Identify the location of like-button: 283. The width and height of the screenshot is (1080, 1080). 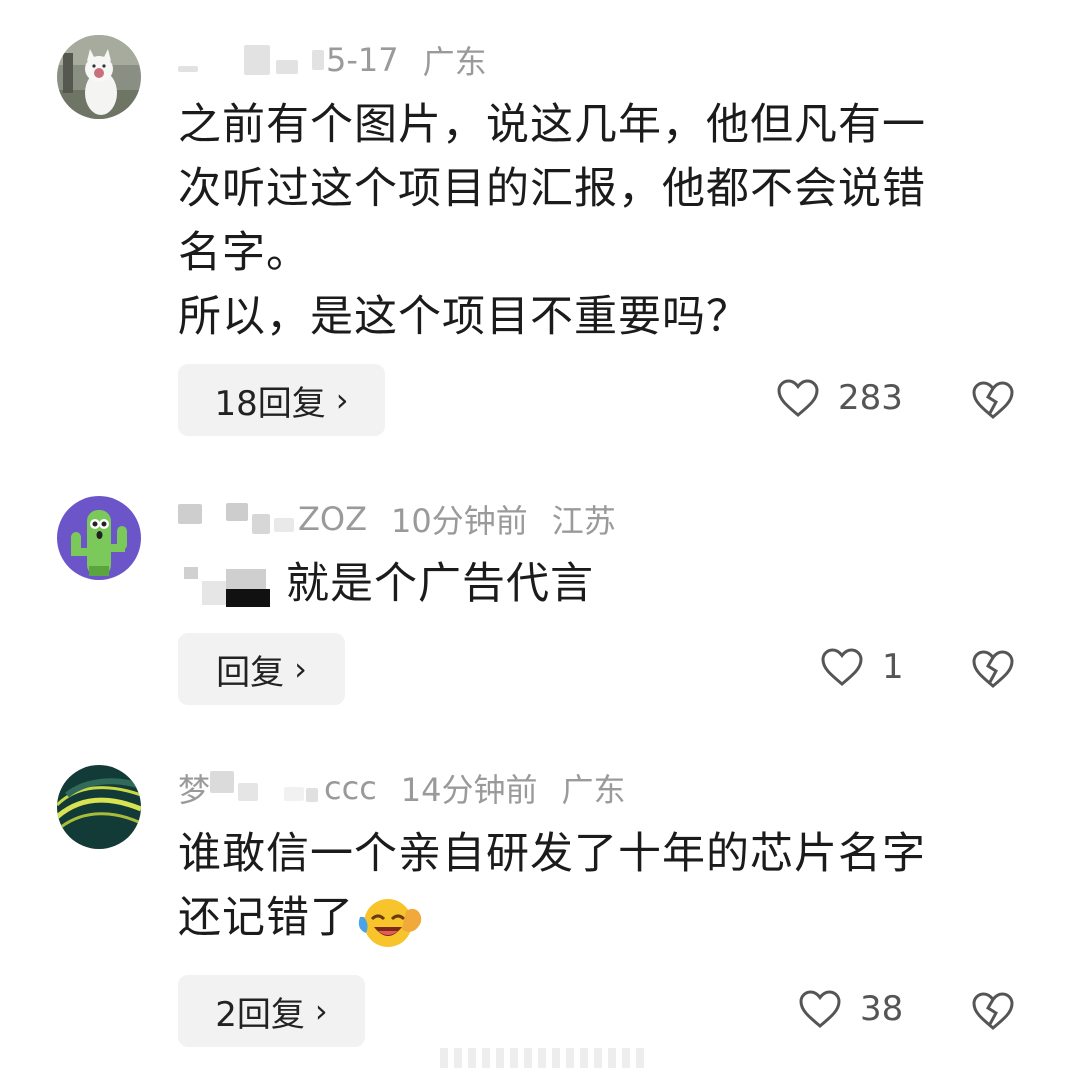
(839, 398).